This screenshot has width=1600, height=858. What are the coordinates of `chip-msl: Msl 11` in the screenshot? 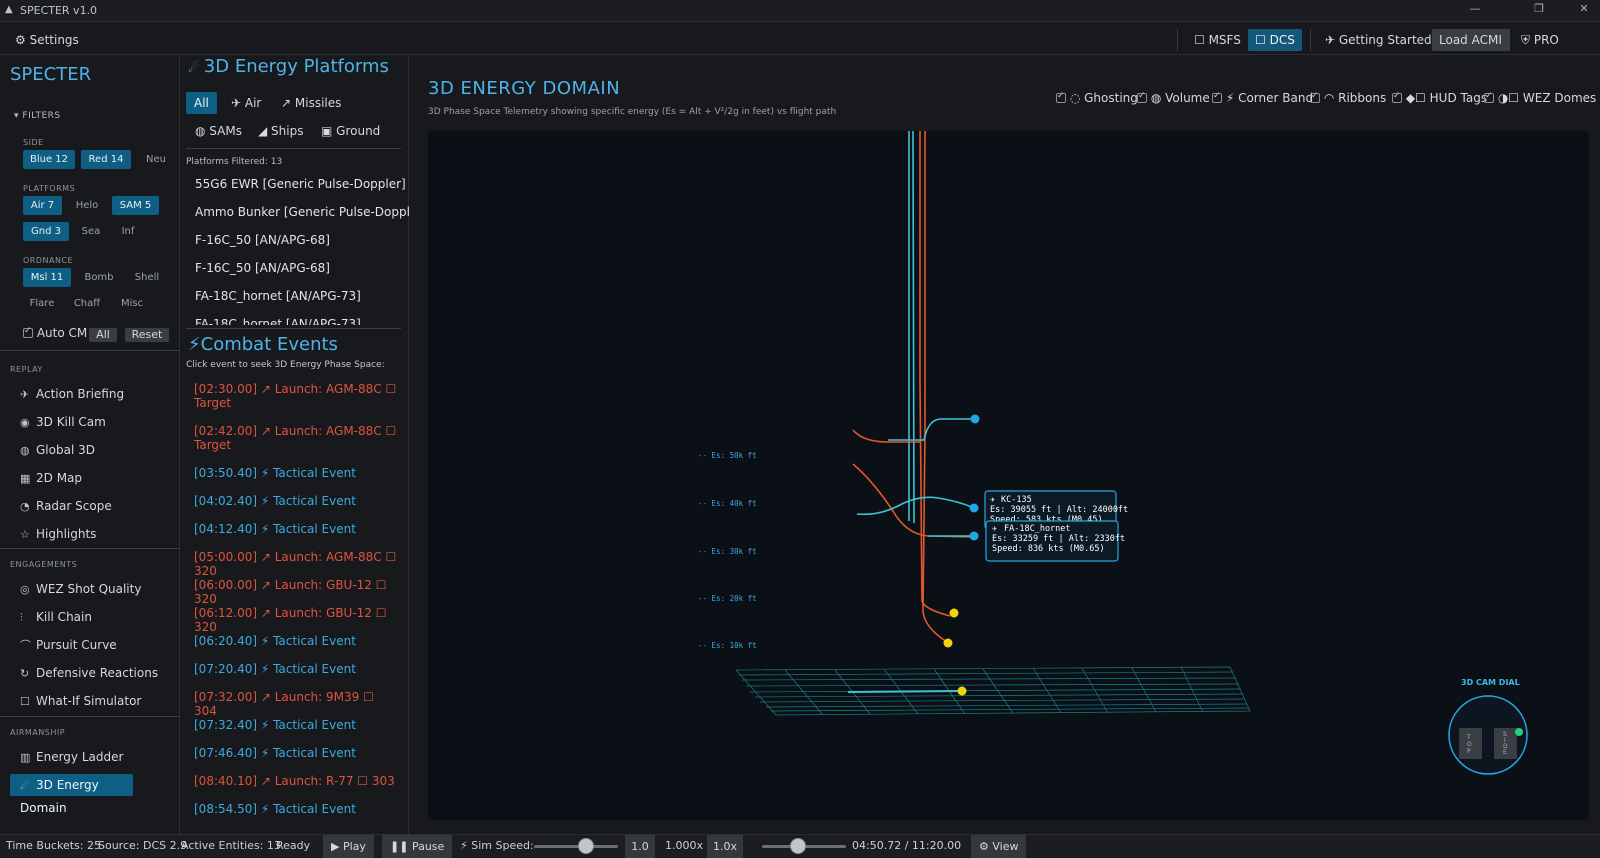 It's located at (47, 277).